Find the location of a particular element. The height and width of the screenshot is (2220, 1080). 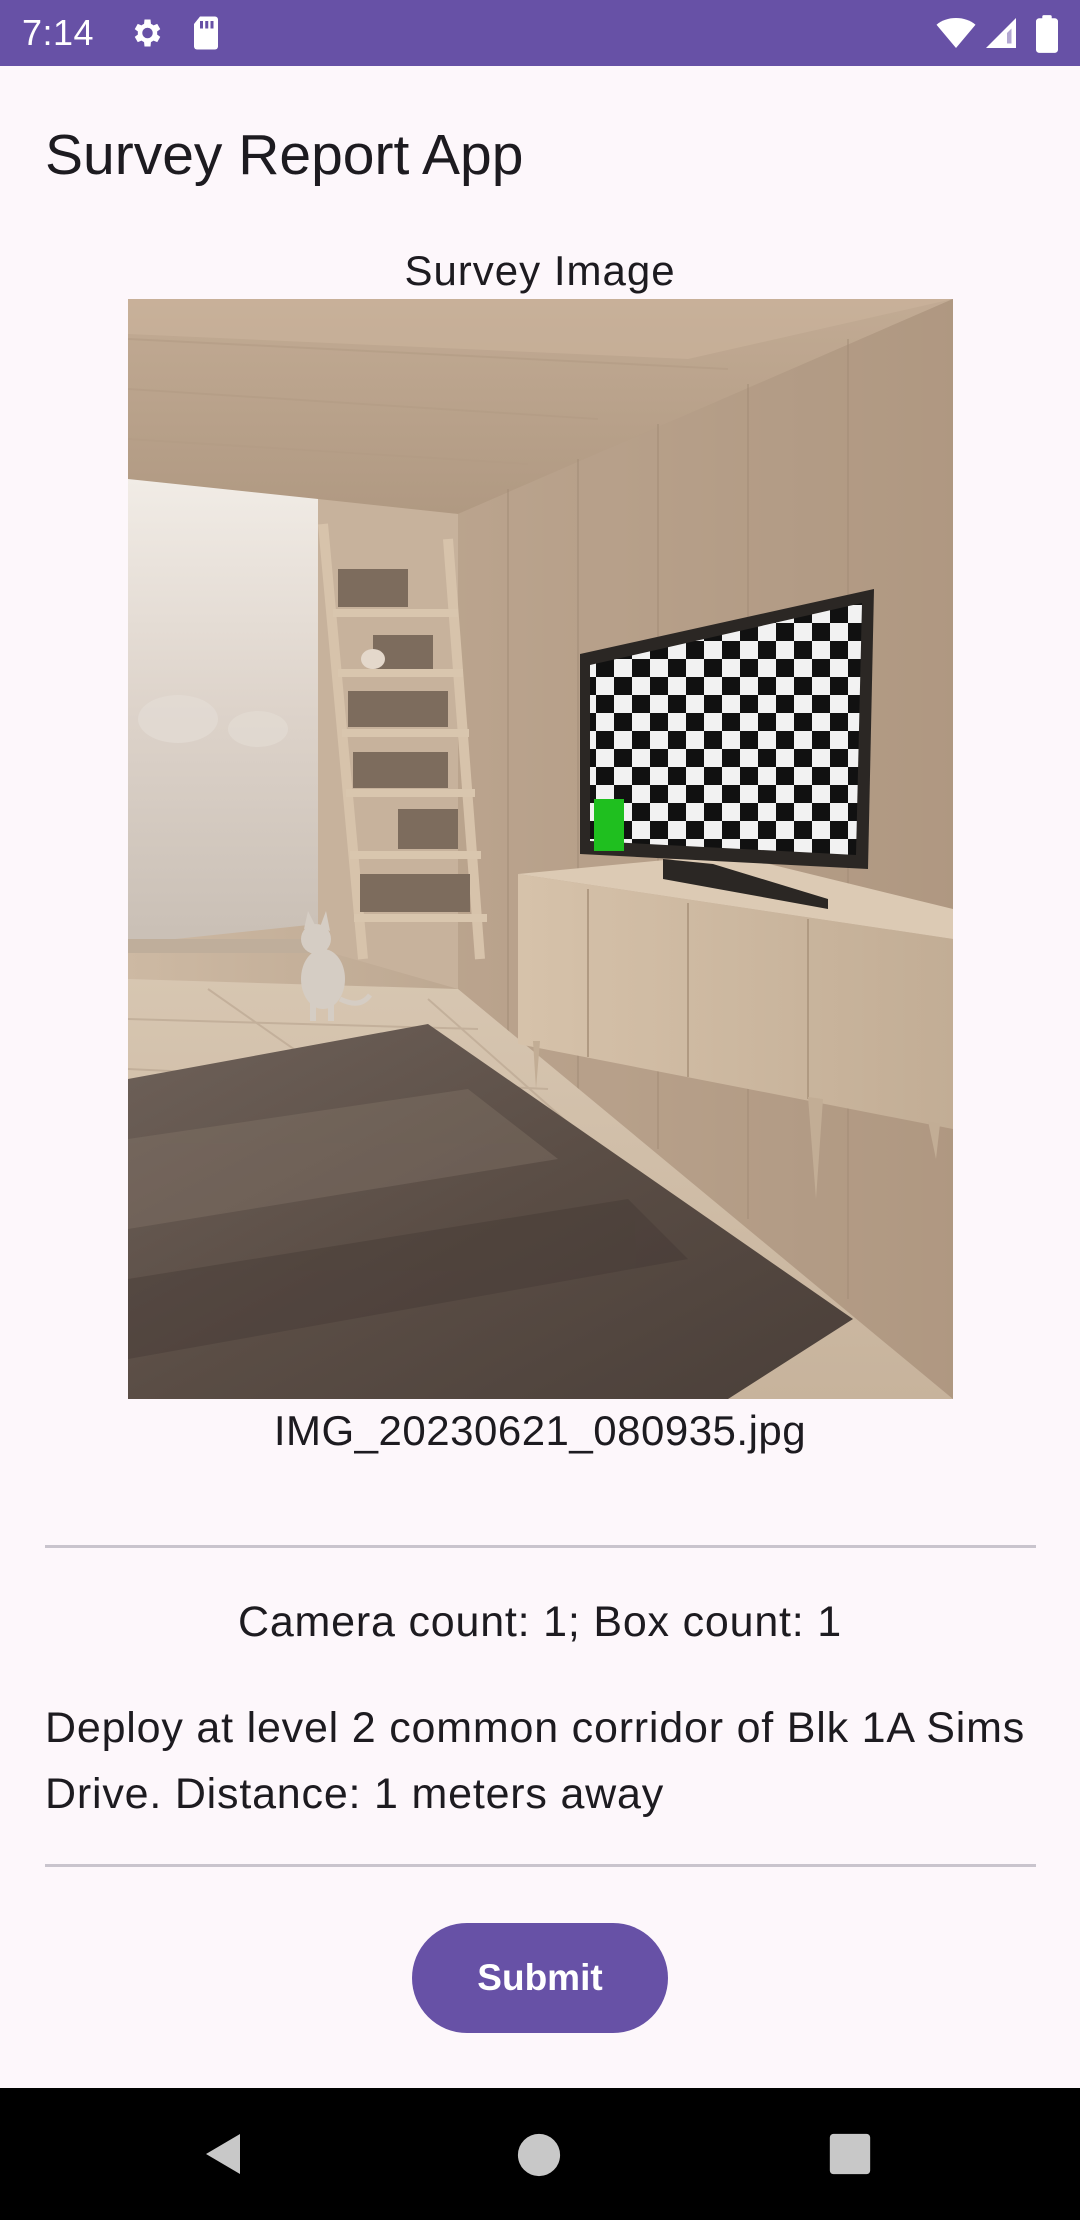

app-title: Survey Report App is located at coordinates (284, 155).